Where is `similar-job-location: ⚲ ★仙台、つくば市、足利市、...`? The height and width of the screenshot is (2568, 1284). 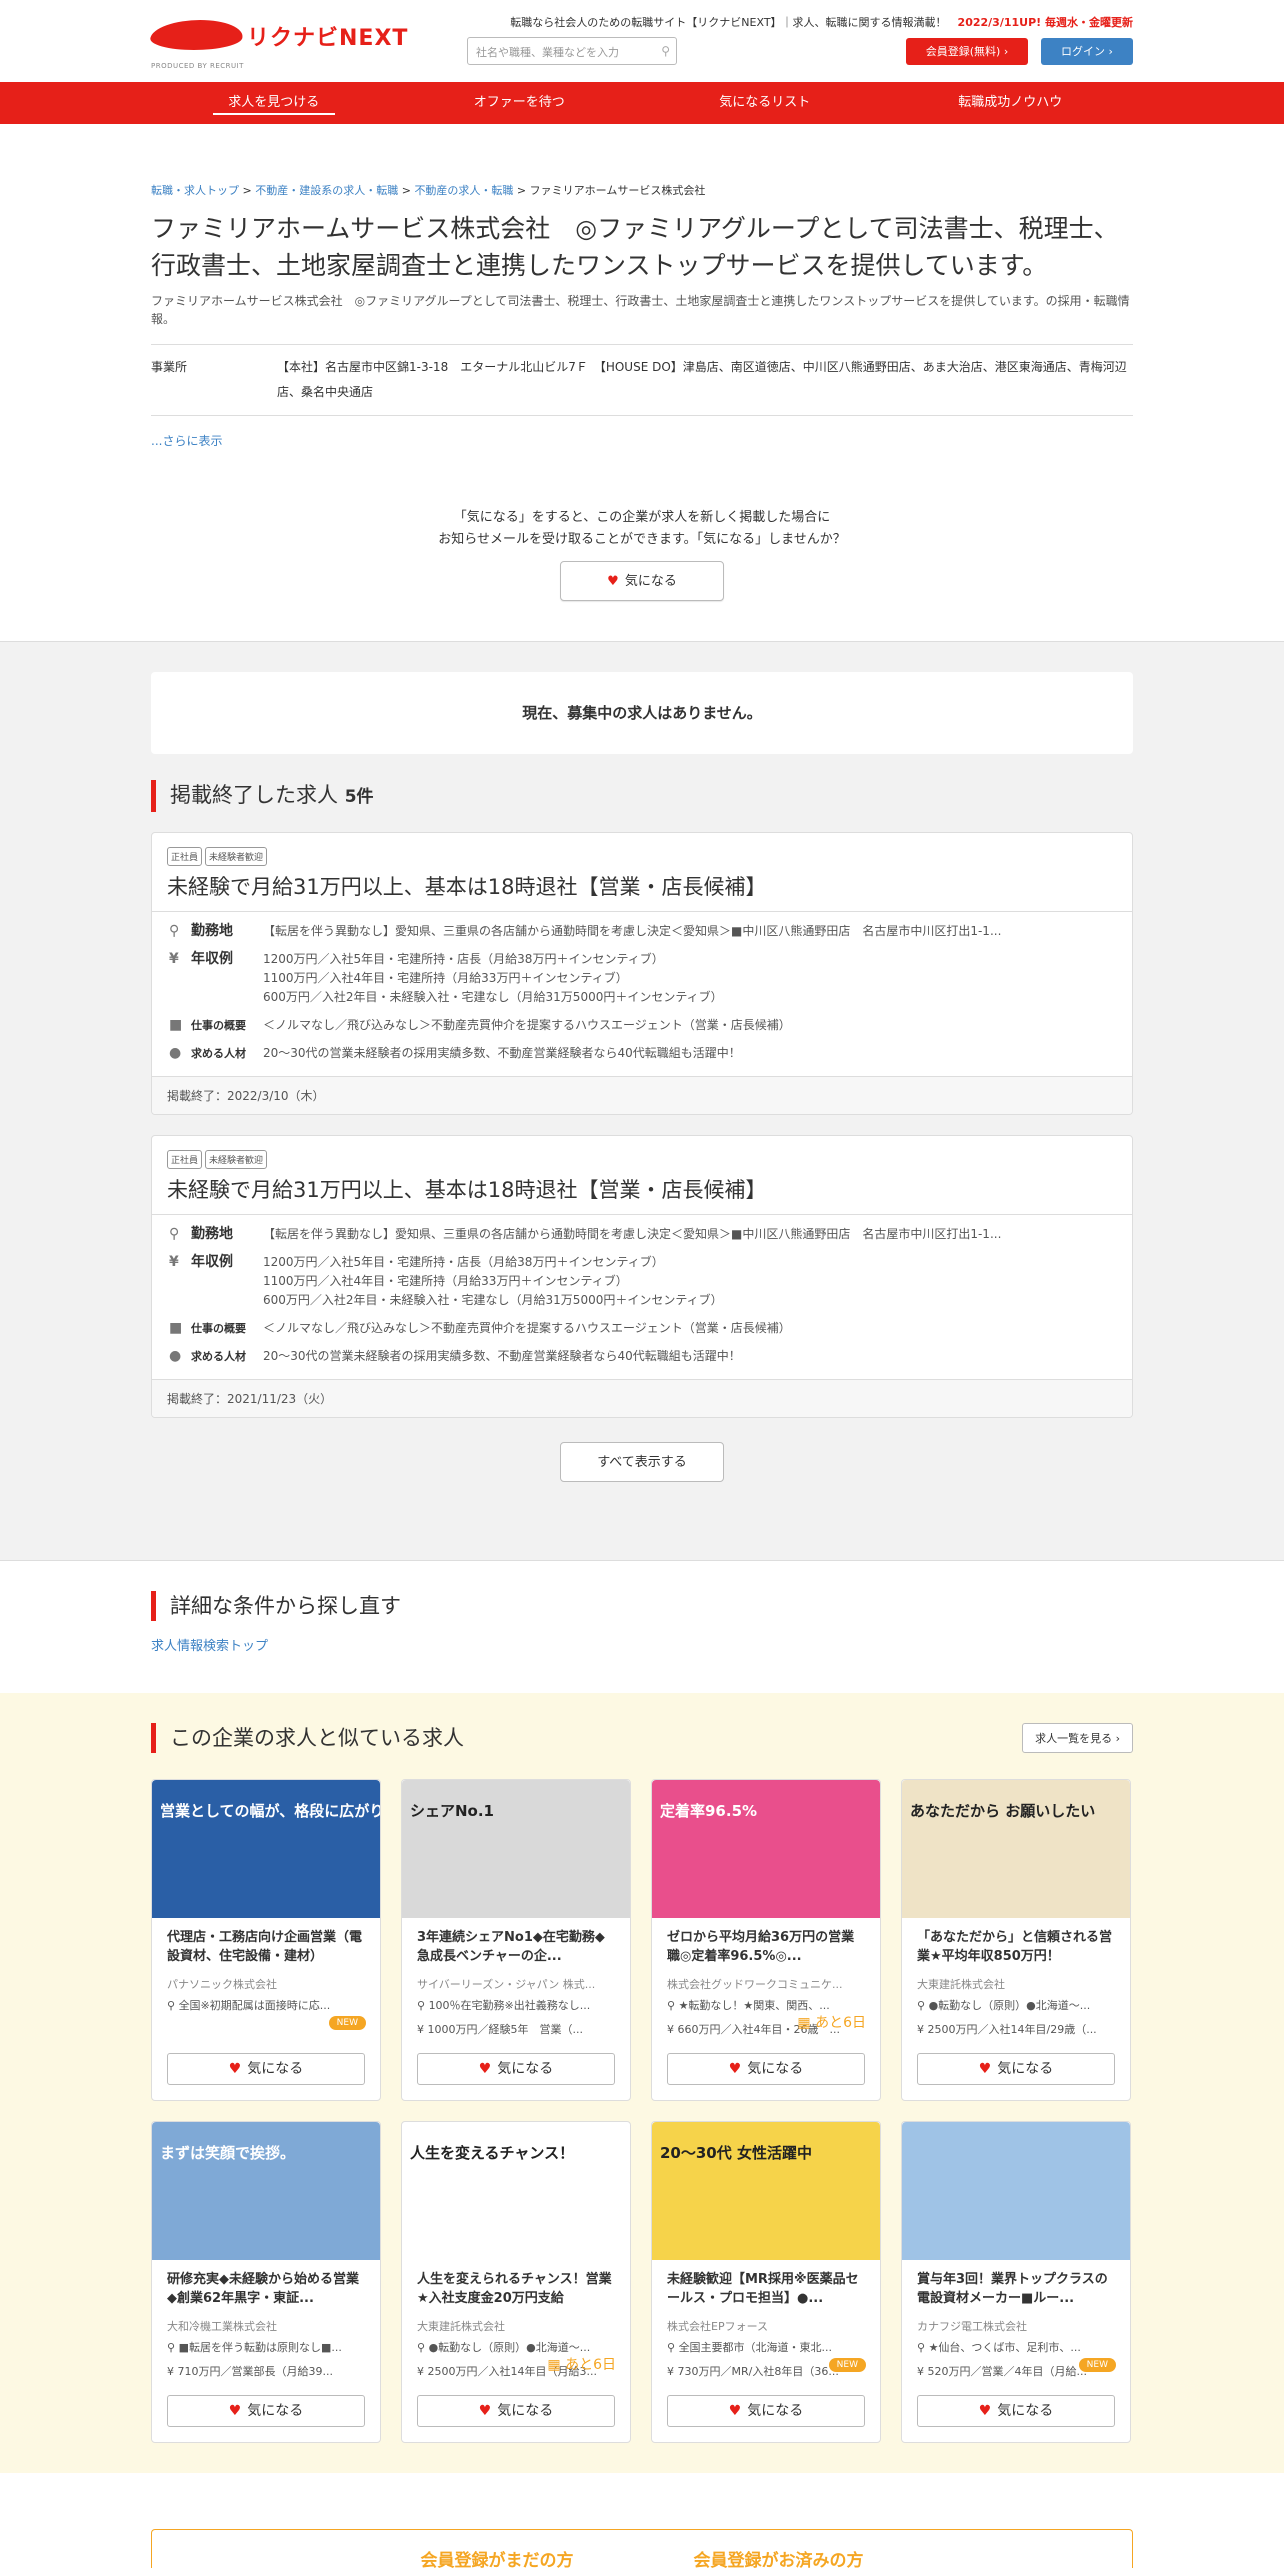
similar-job-location: ⚲ ★仙台、つくば市、足利市、... is located at coordinates (1016, 2346).